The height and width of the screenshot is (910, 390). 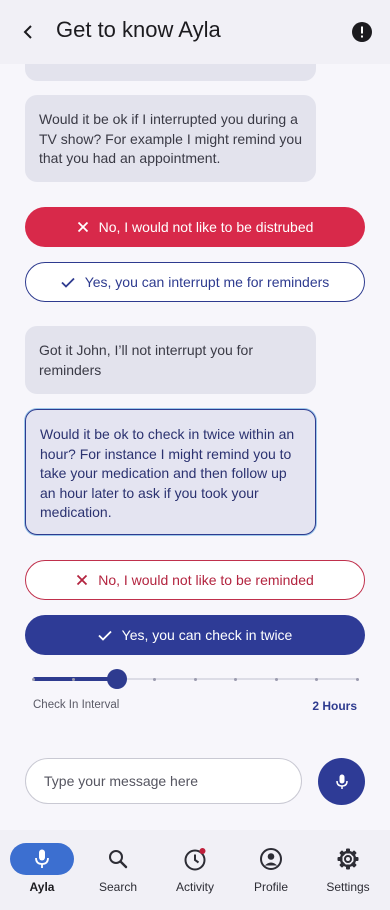 I want to click on nav-item-ayla: Ayla, so click(x=42, y=870).